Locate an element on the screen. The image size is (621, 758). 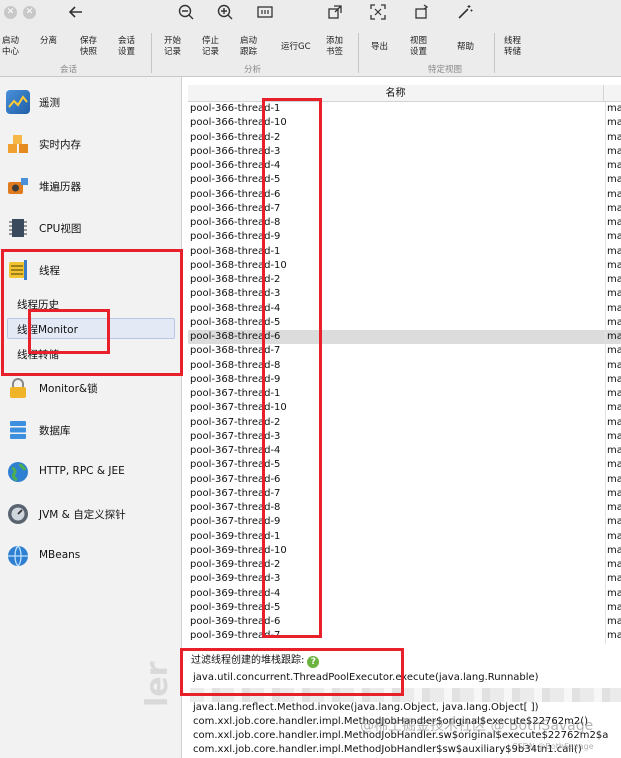
thread-name-cell: pool-366-thread-2 is located at coordinates (235, 137).